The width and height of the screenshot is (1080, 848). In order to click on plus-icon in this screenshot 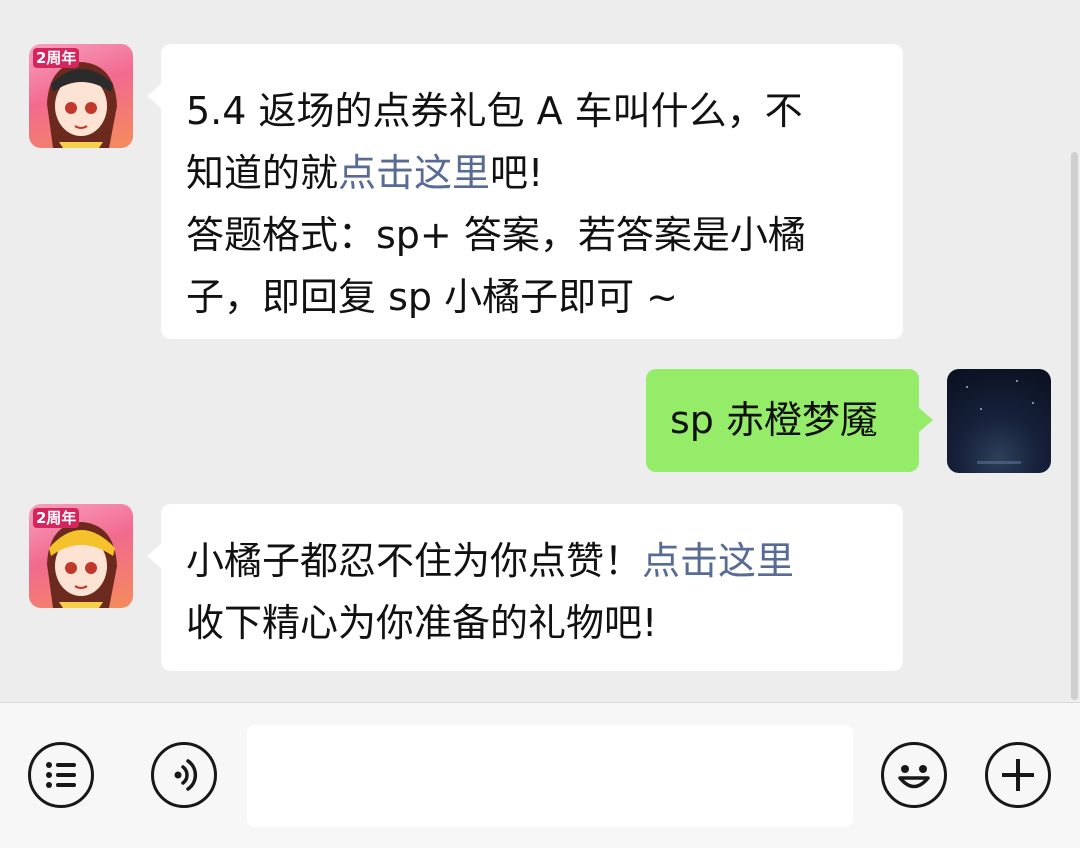, I will do `click(1018, 775)`.